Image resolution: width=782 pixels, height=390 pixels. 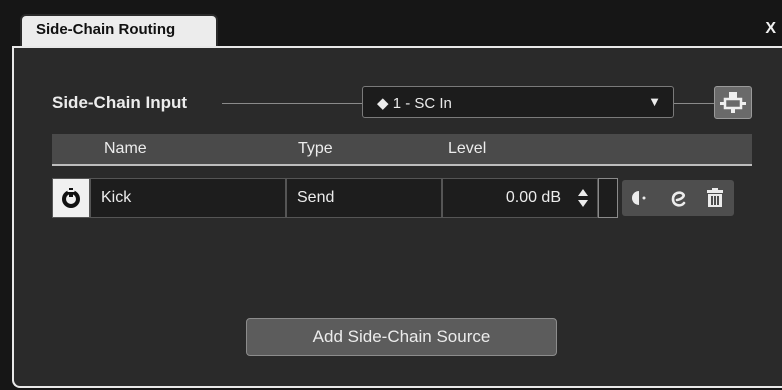 What do you see at coordinates (715, 200) in the screenshot?
I see `trash-icon` at bounding box center [715, 200].